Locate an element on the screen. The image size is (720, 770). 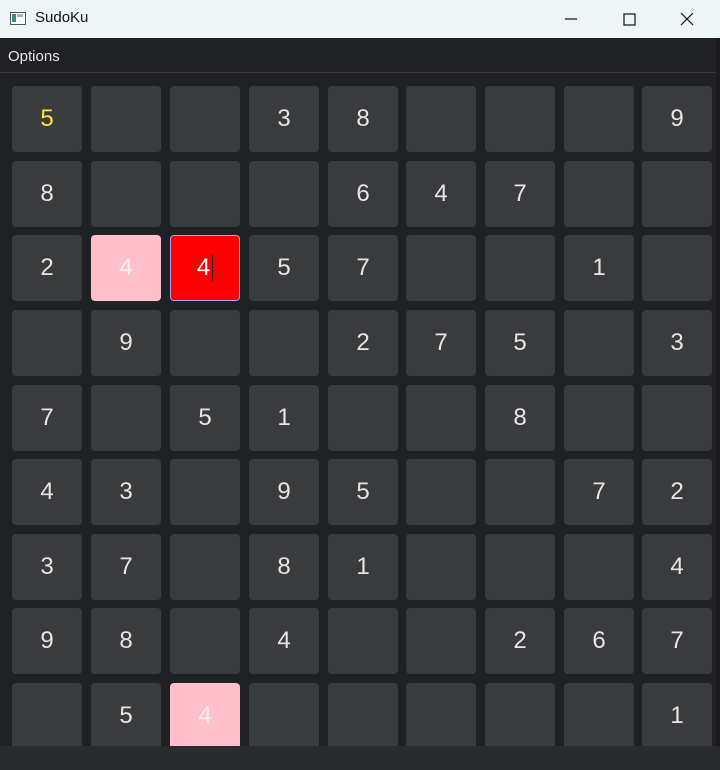
sudoku-cell-r8-c1: 9 is located at coordinates (47, 641).